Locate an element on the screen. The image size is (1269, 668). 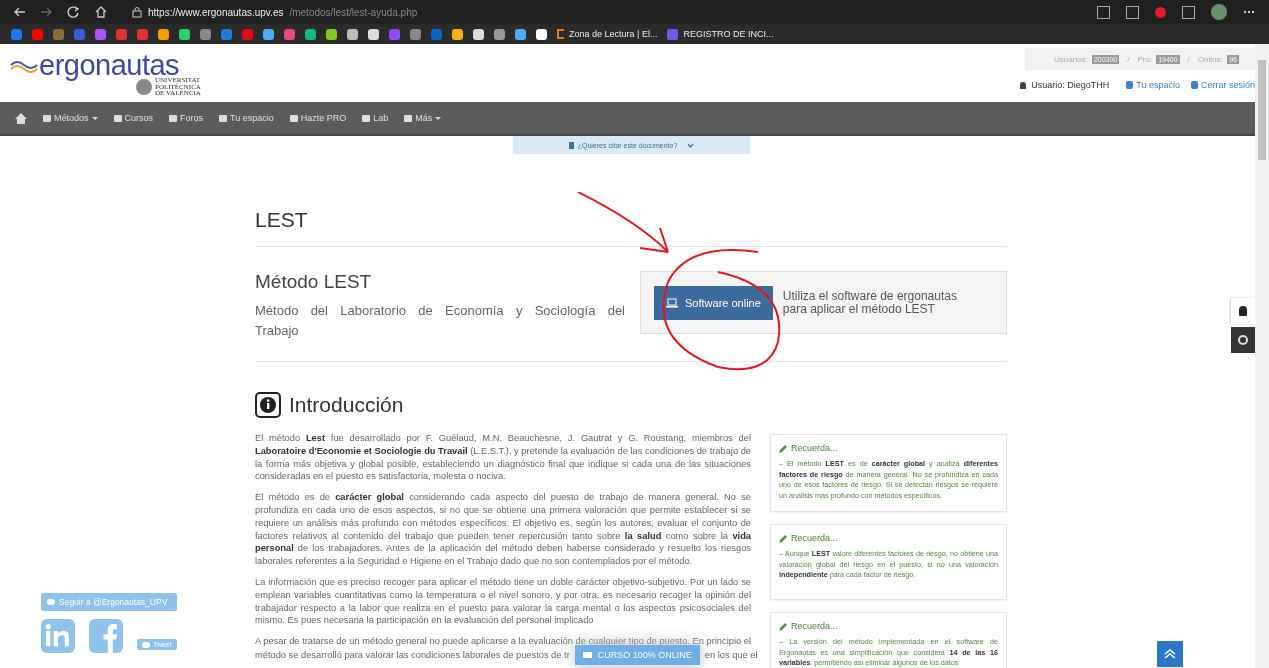
stat-label: Online: is located at coordinates (1210, 59).